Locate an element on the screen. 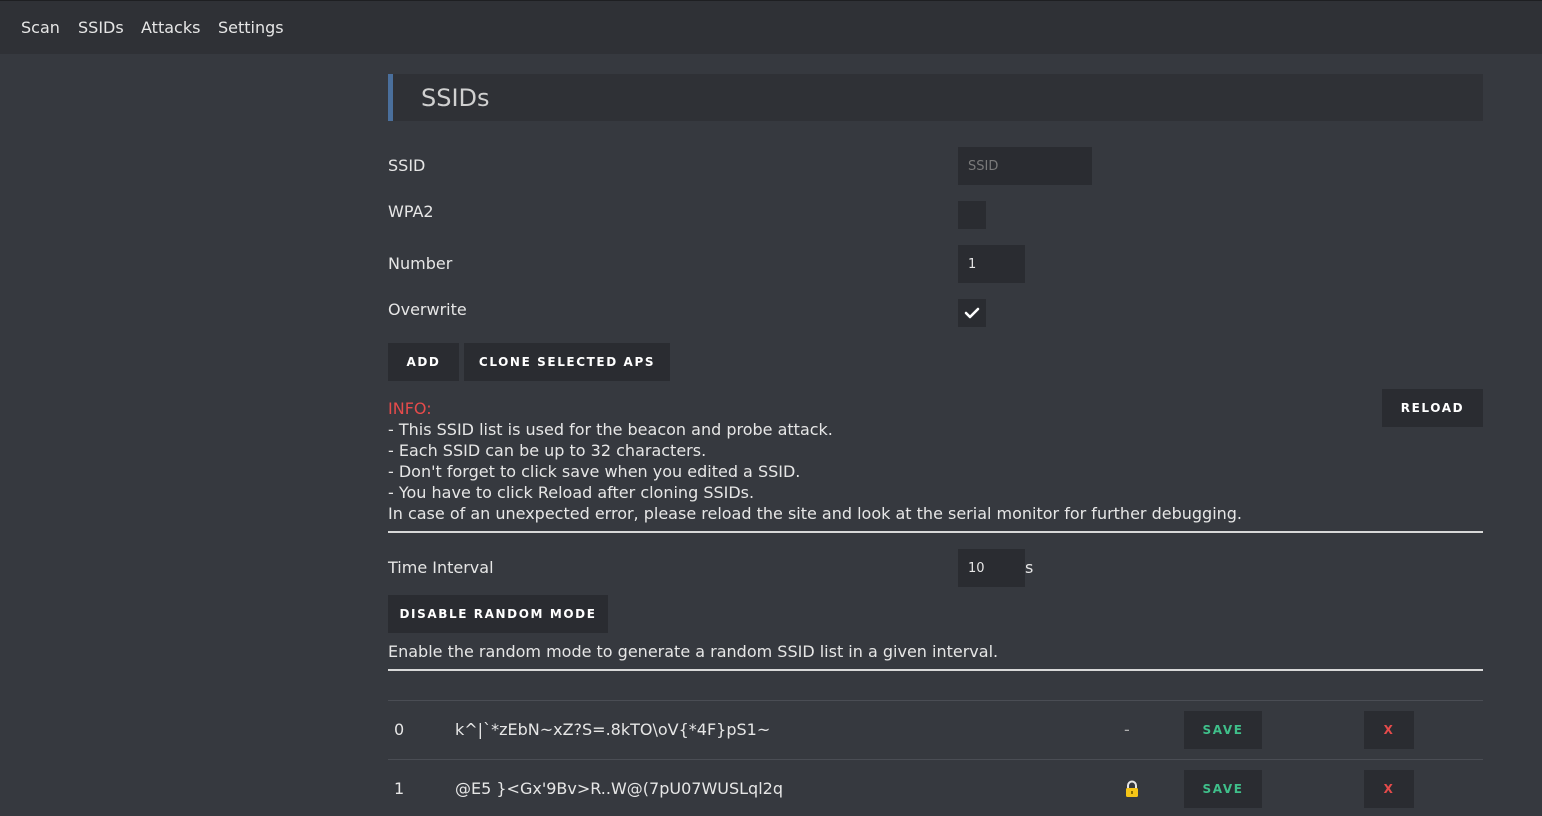 The width and height of the screenshot is (1542, 816). reload-button: RELOAD is located at coordinates (1432, 408).